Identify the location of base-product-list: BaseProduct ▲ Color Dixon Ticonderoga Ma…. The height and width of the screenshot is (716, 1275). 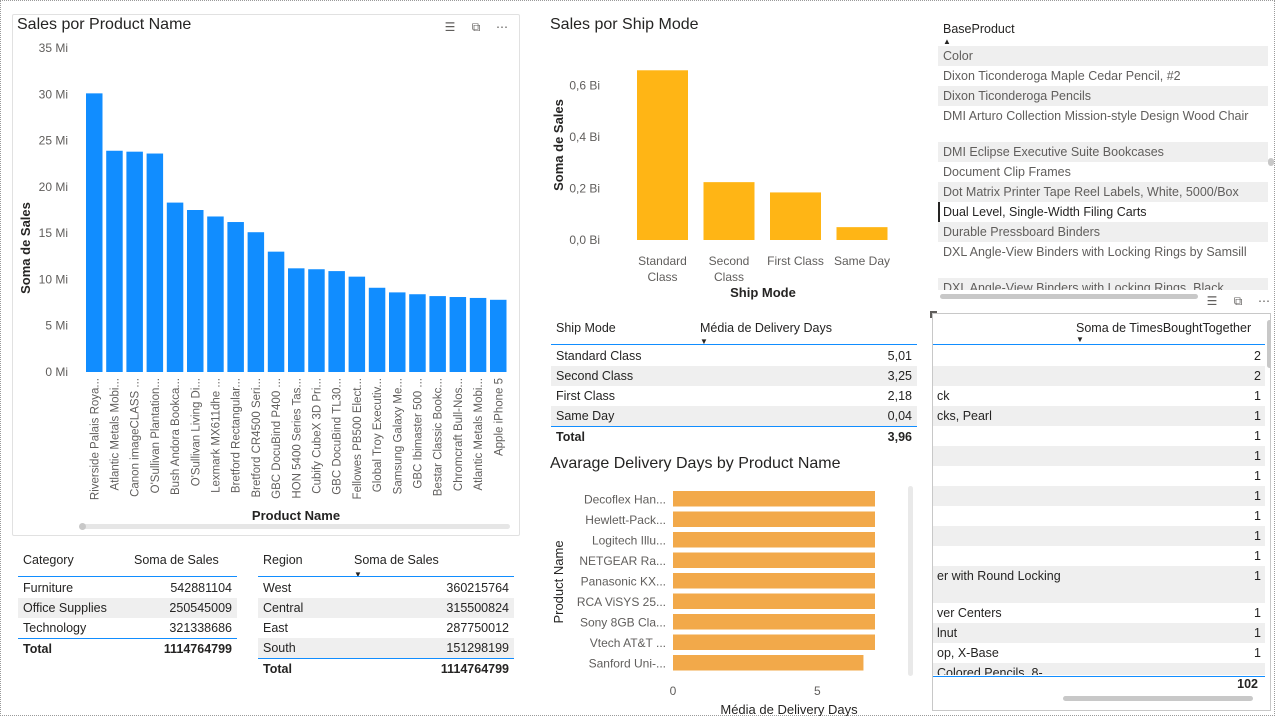
(1103, 158).